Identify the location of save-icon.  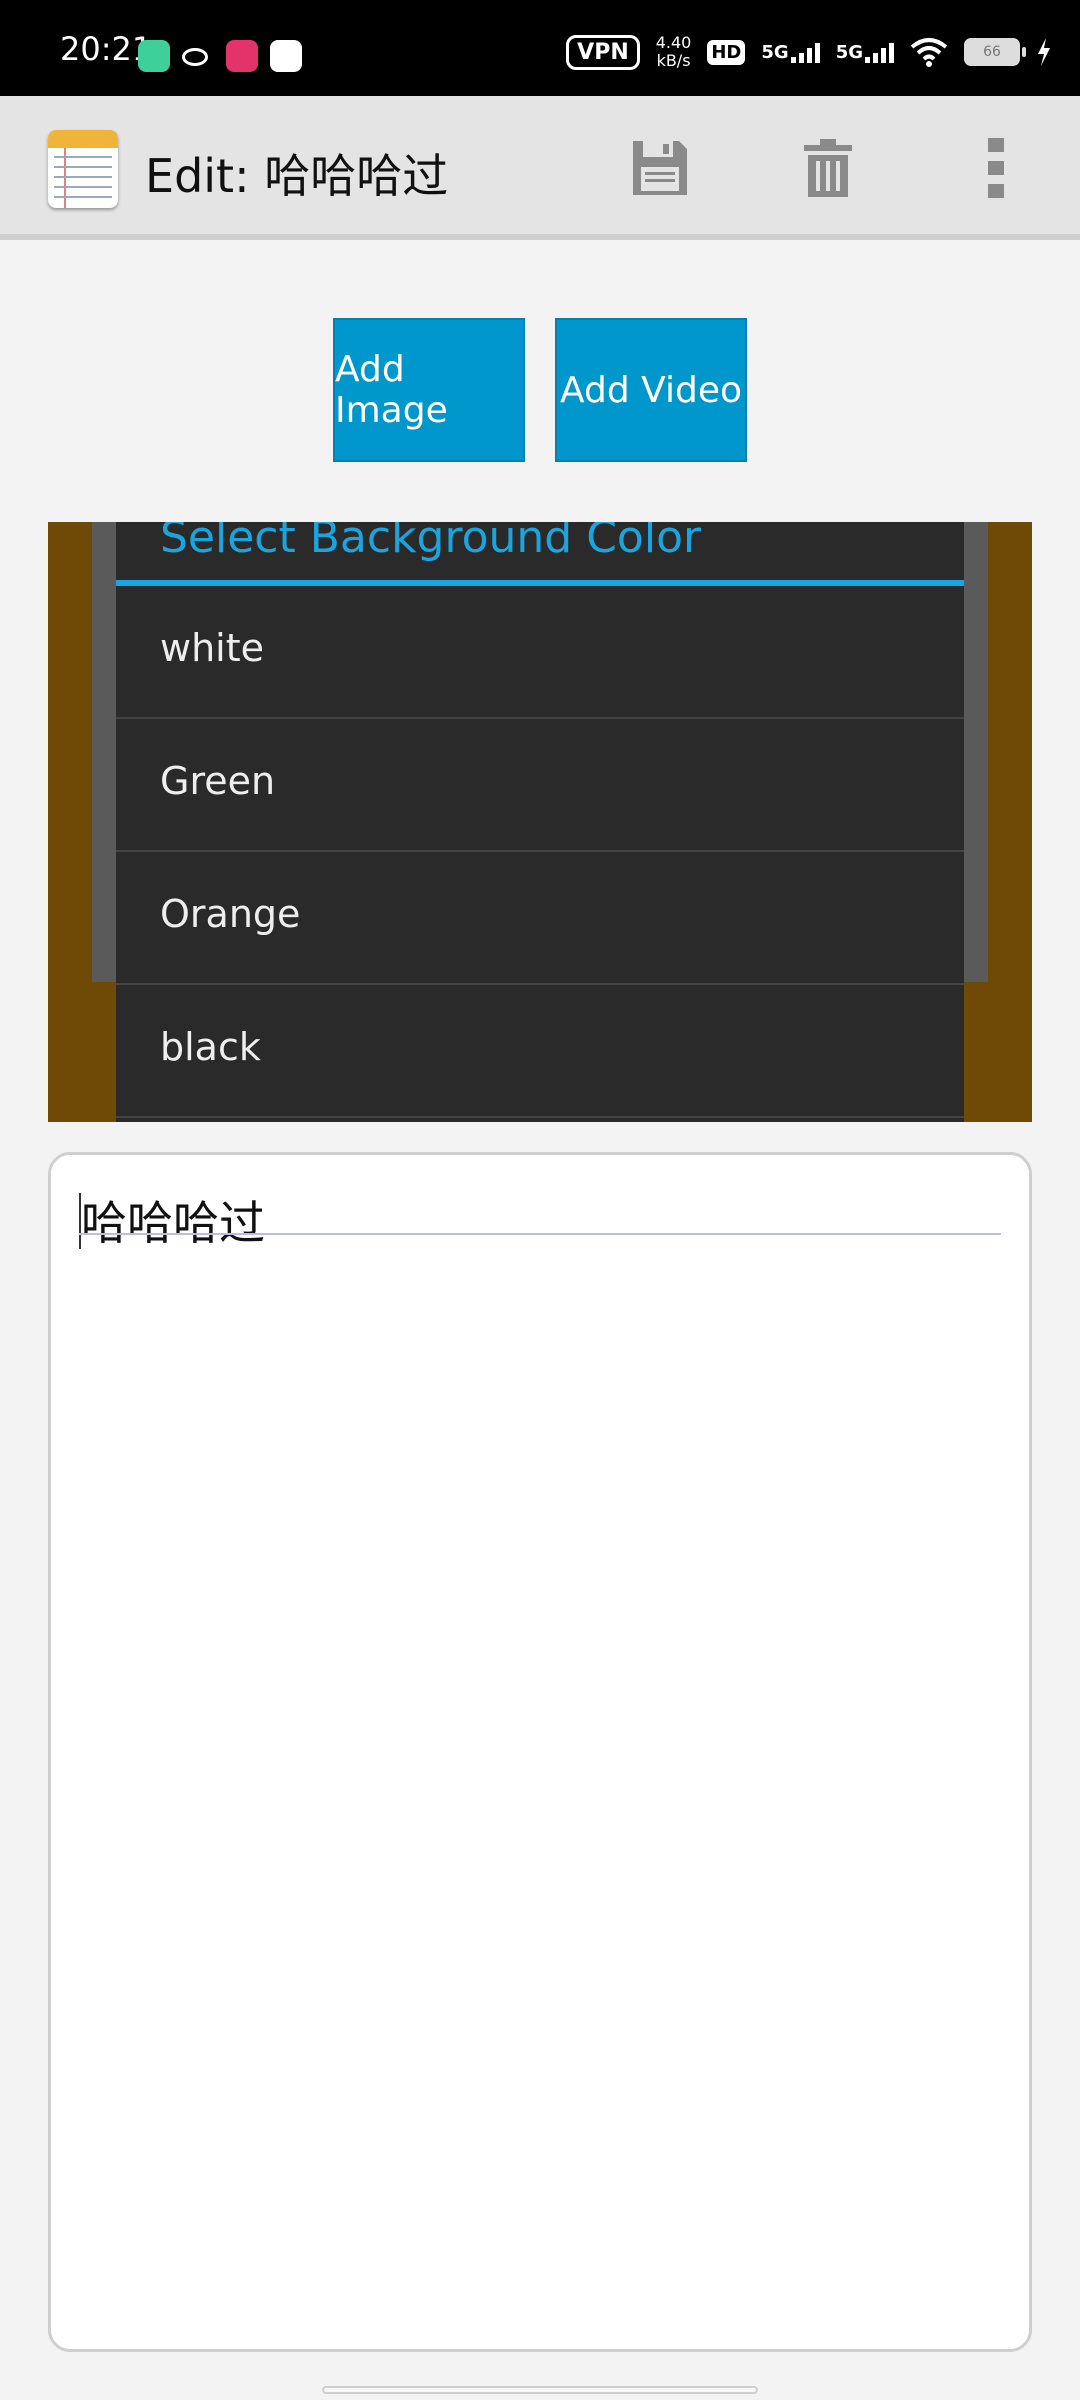
(660, 168).